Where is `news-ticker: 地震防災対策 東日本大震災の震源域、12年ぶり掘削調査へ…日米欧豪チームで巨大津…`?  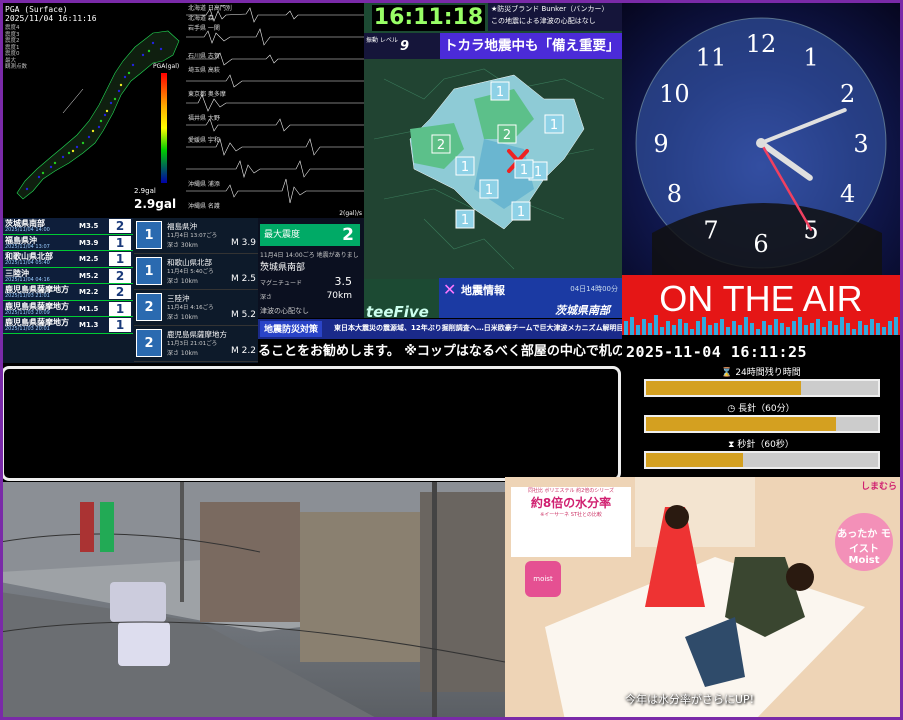 news-ticker: 地震防災対策 東日本大震災の震源域、12年ぶり掘削調査へ…日米欧豪チームで巨大津… is located at coordinates (440, 341).